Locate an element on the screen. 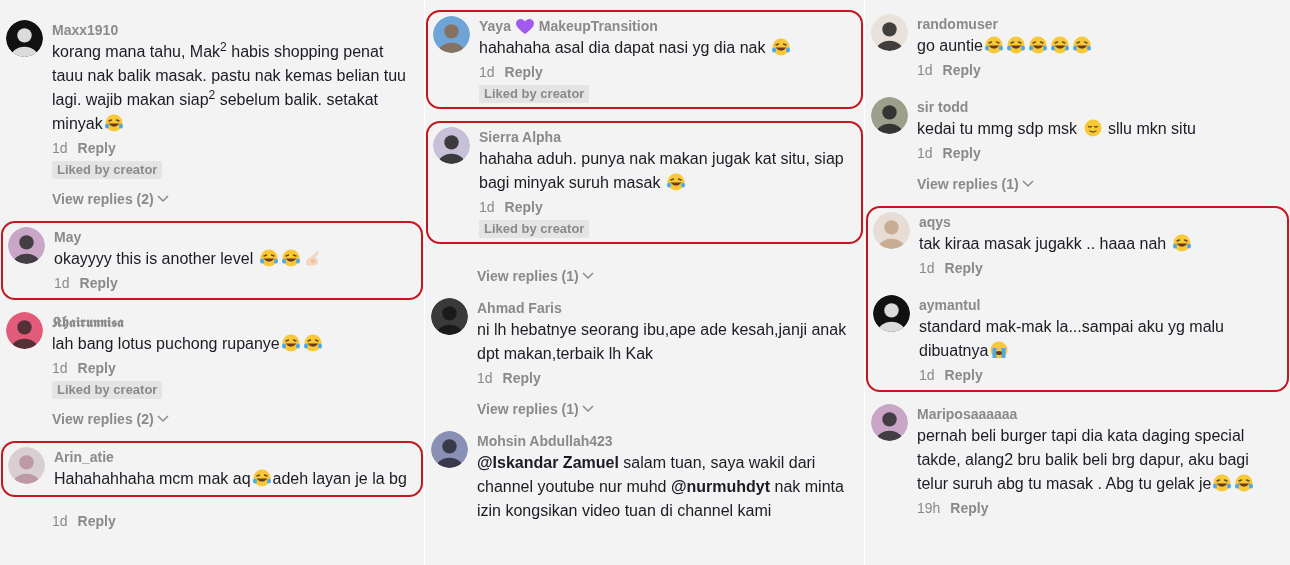 This screenshot has height=565, width=1290. username: Sierra Alpha is located at coordinates (520, 137).